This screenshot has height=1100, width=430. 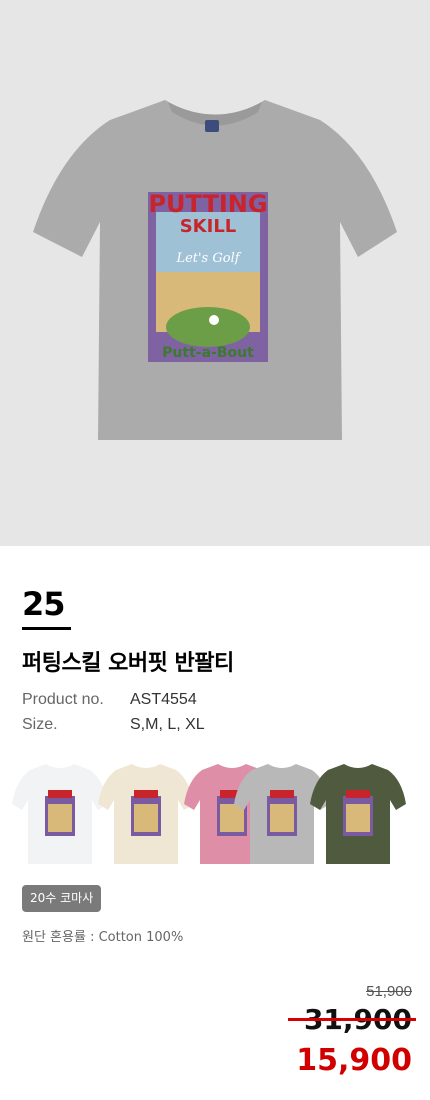 I want to click on color-swatch-khaki, so click(x=358, y=813).